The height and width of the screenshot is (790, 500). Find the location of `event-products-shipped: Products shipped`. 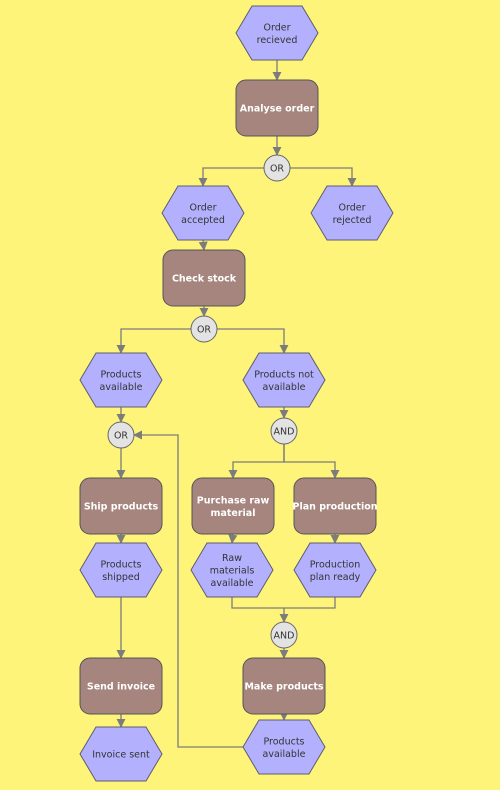

event-products-shipped: Products shipped is located at coordinates (121, 570).